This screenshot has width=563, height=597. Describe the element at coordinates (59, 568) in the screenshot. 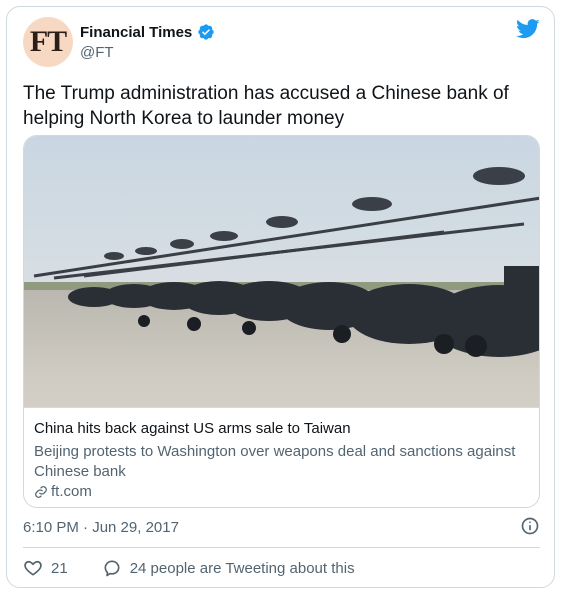

I see `like-count: 21` at that location.